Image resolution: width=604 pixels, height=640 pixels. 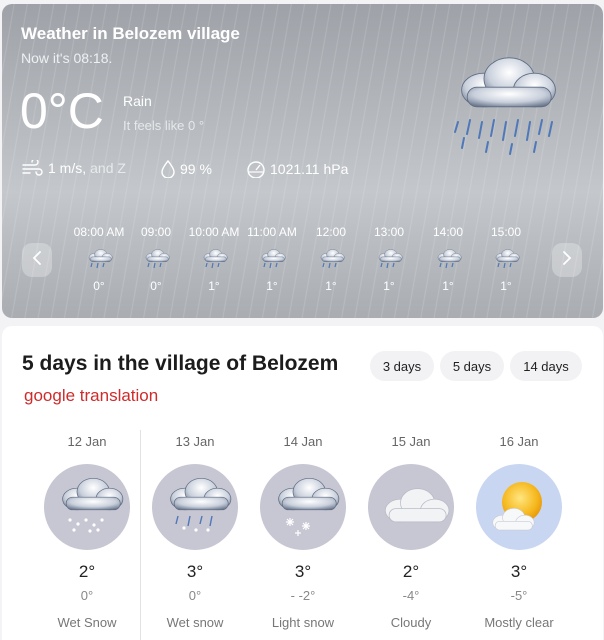 I want to click on hourly-item: 10:00 AM 1°, so click(x=214, y=258).